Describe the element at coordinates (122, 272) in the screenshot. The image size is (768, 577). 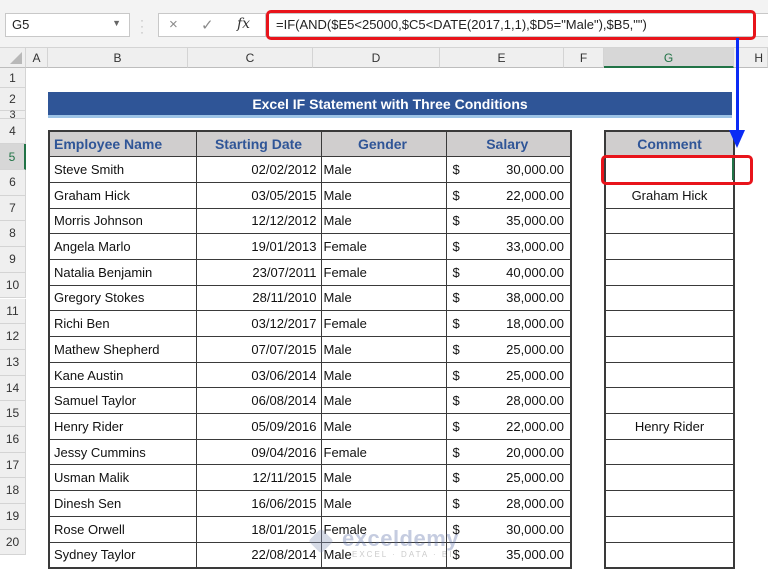
I see `employee-name-cell: Natalia Benjamin` at that location.